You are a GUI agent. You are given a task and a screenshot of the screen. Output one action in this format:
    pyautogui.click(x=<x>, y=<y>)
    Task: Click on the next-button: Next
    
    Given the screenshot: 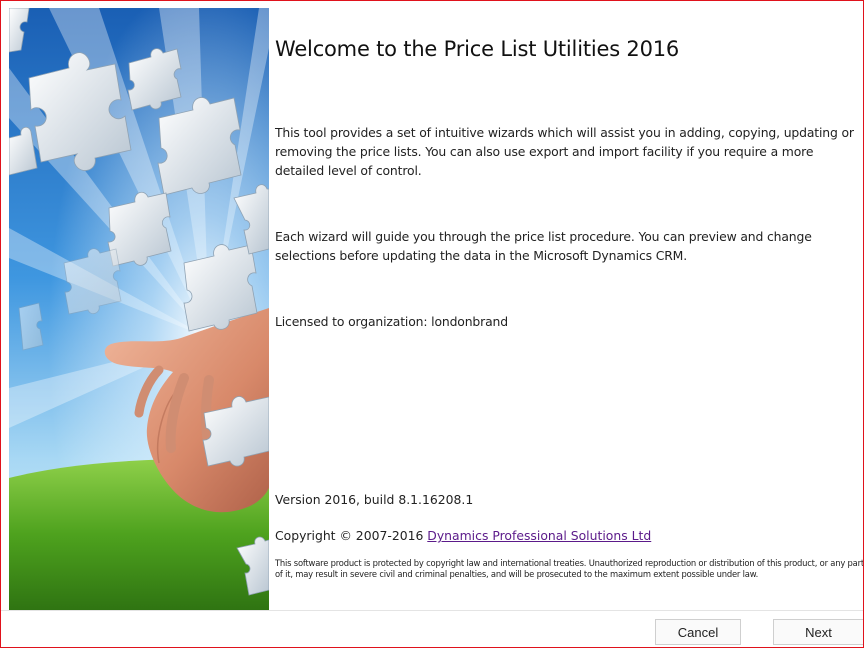 What is the action you would take?
    pyautogui.click(x=818, y=632)
    